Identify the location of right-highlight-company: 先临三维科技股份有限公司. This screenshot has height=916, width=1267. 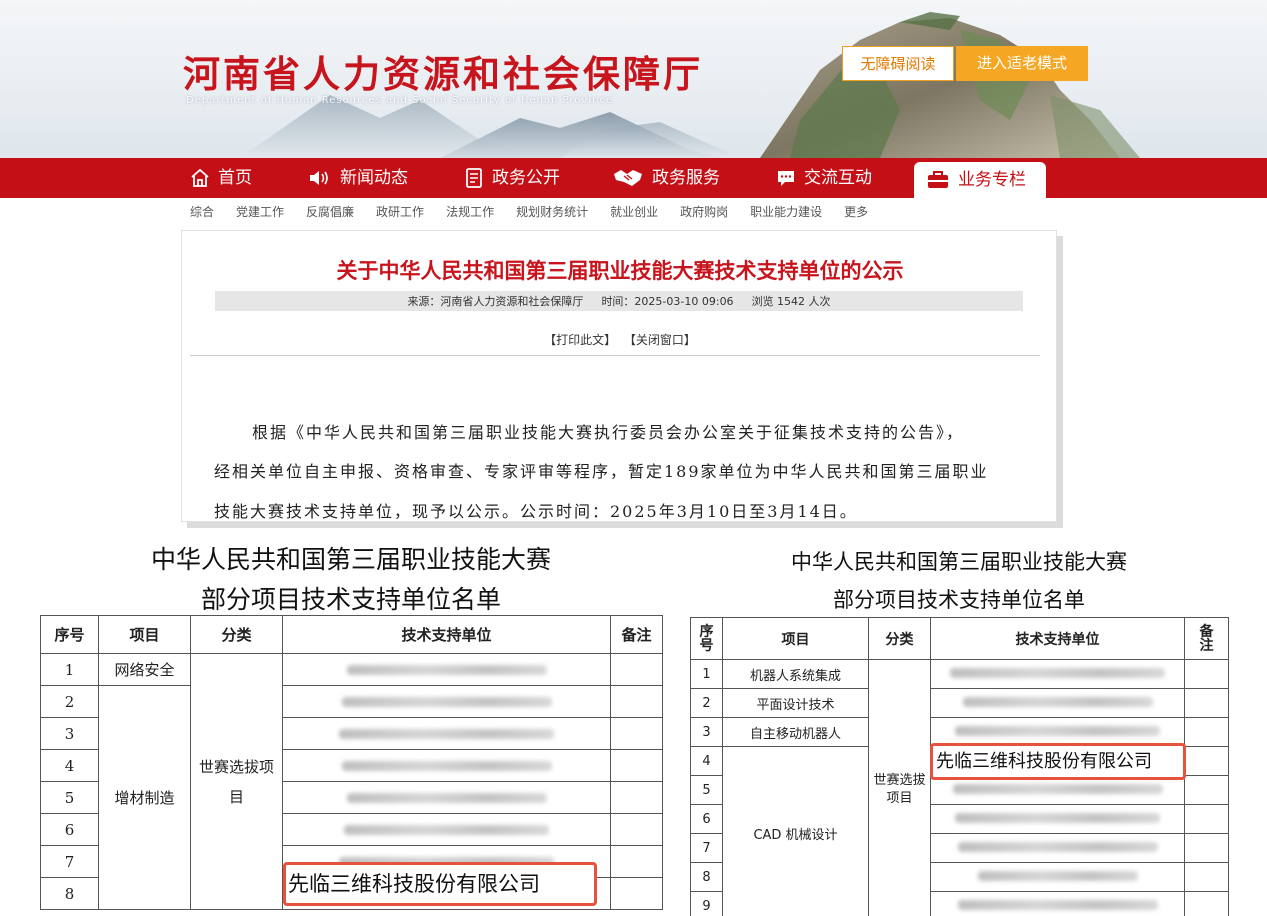
(1058, 761).